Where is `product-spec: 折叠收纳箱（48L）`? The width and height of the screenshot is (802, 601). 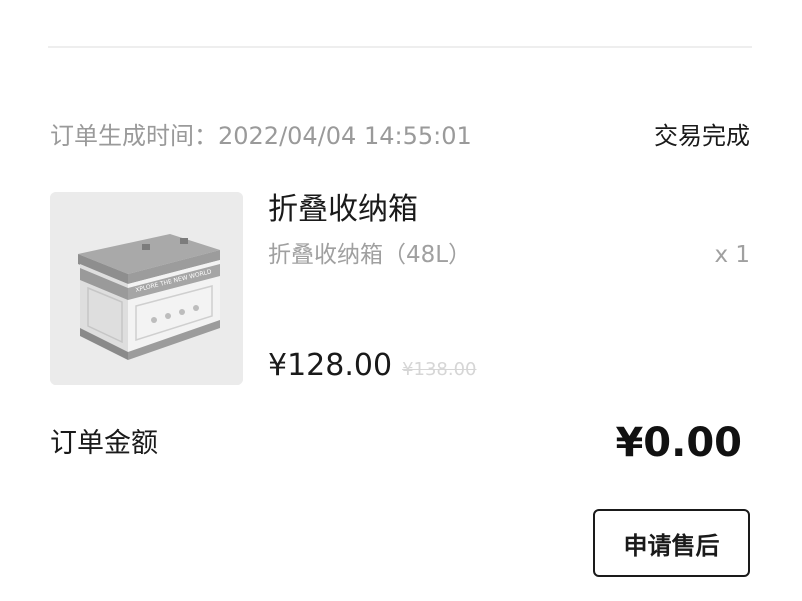 product-spec: 折叠收纳箱（48L） is located at coordinates (370, 255).